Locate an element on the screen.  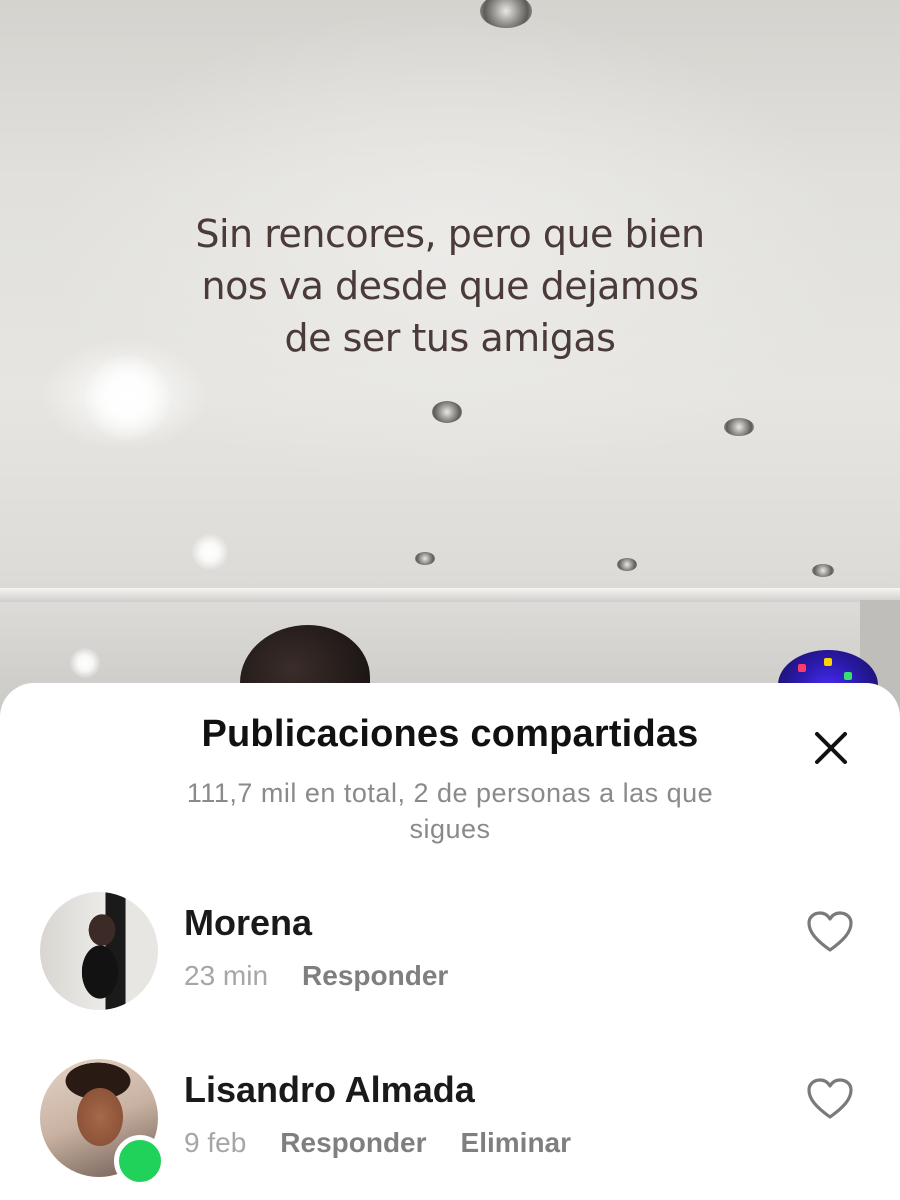
list-item: Morena 23 min Responder is located at coordinates (450, 957).